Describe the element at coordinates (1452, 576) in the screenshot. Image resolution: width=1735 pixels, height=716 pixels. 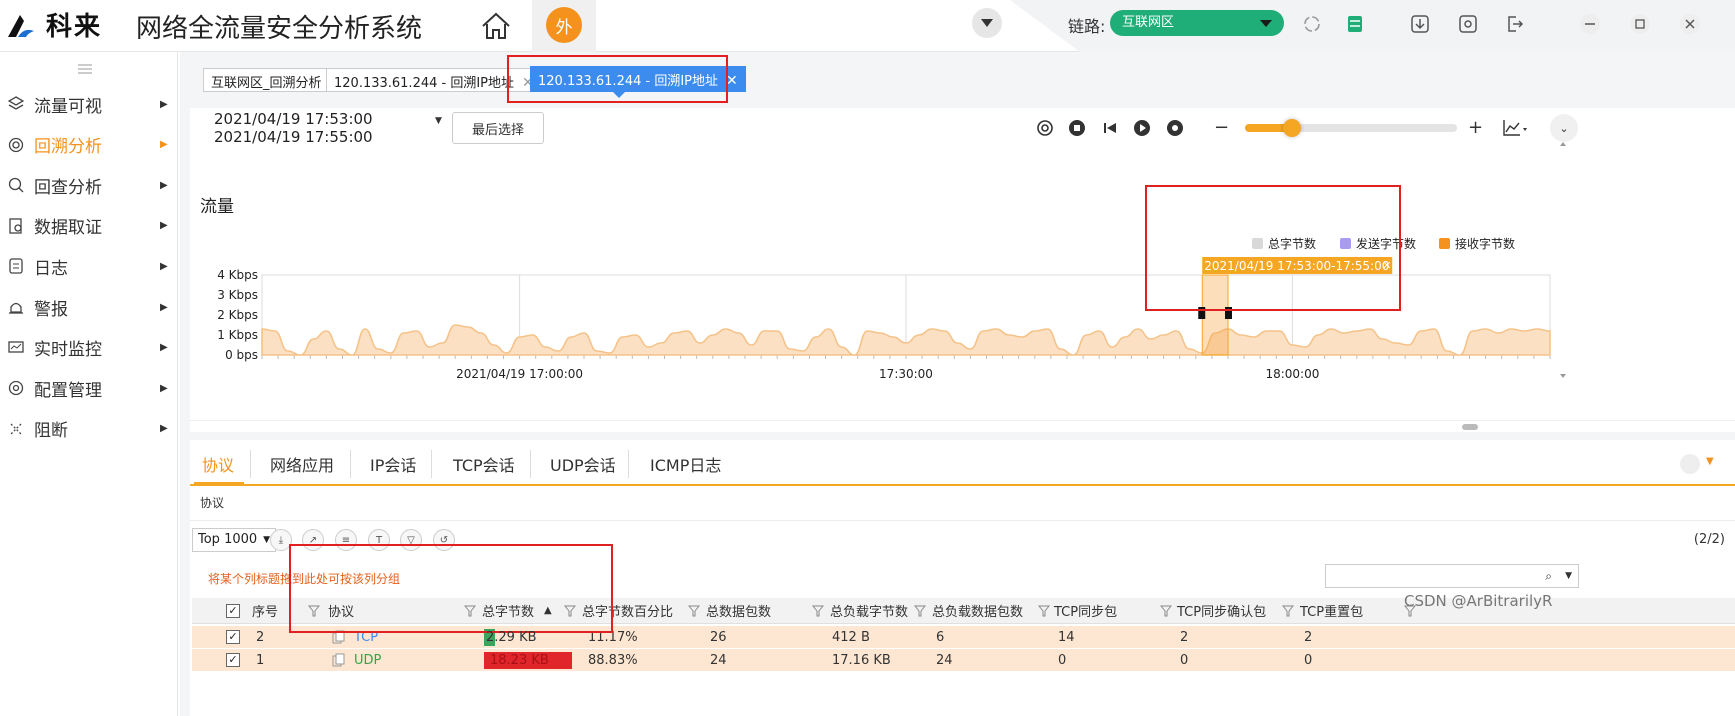
I see `table-search-input: ⌕ ▼` at that location.